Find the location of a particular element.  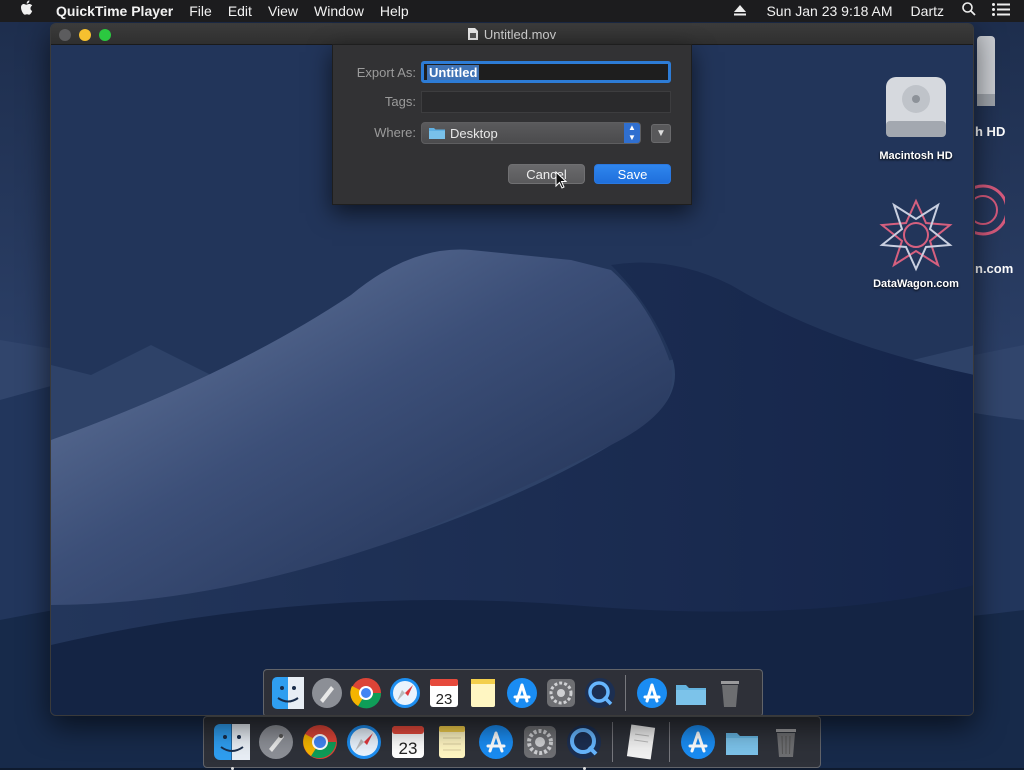

dock-chrome is located at coordinates (320, 742).